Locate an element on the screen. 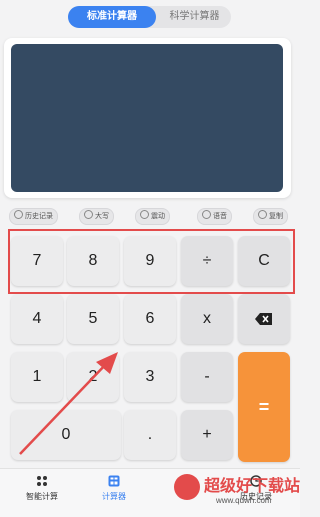 Image resolution: width=320 pixels, height=517 pixels. key-6: 6 is located at coordinates (150, 319).